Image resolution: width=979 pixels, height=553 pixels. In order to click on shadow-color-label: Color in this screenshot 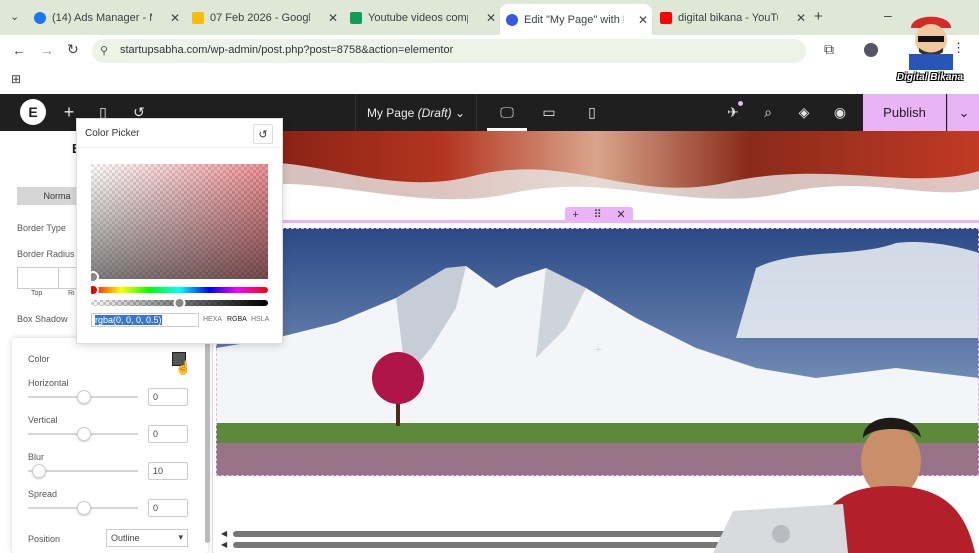, I will do `click(39, 359)`.